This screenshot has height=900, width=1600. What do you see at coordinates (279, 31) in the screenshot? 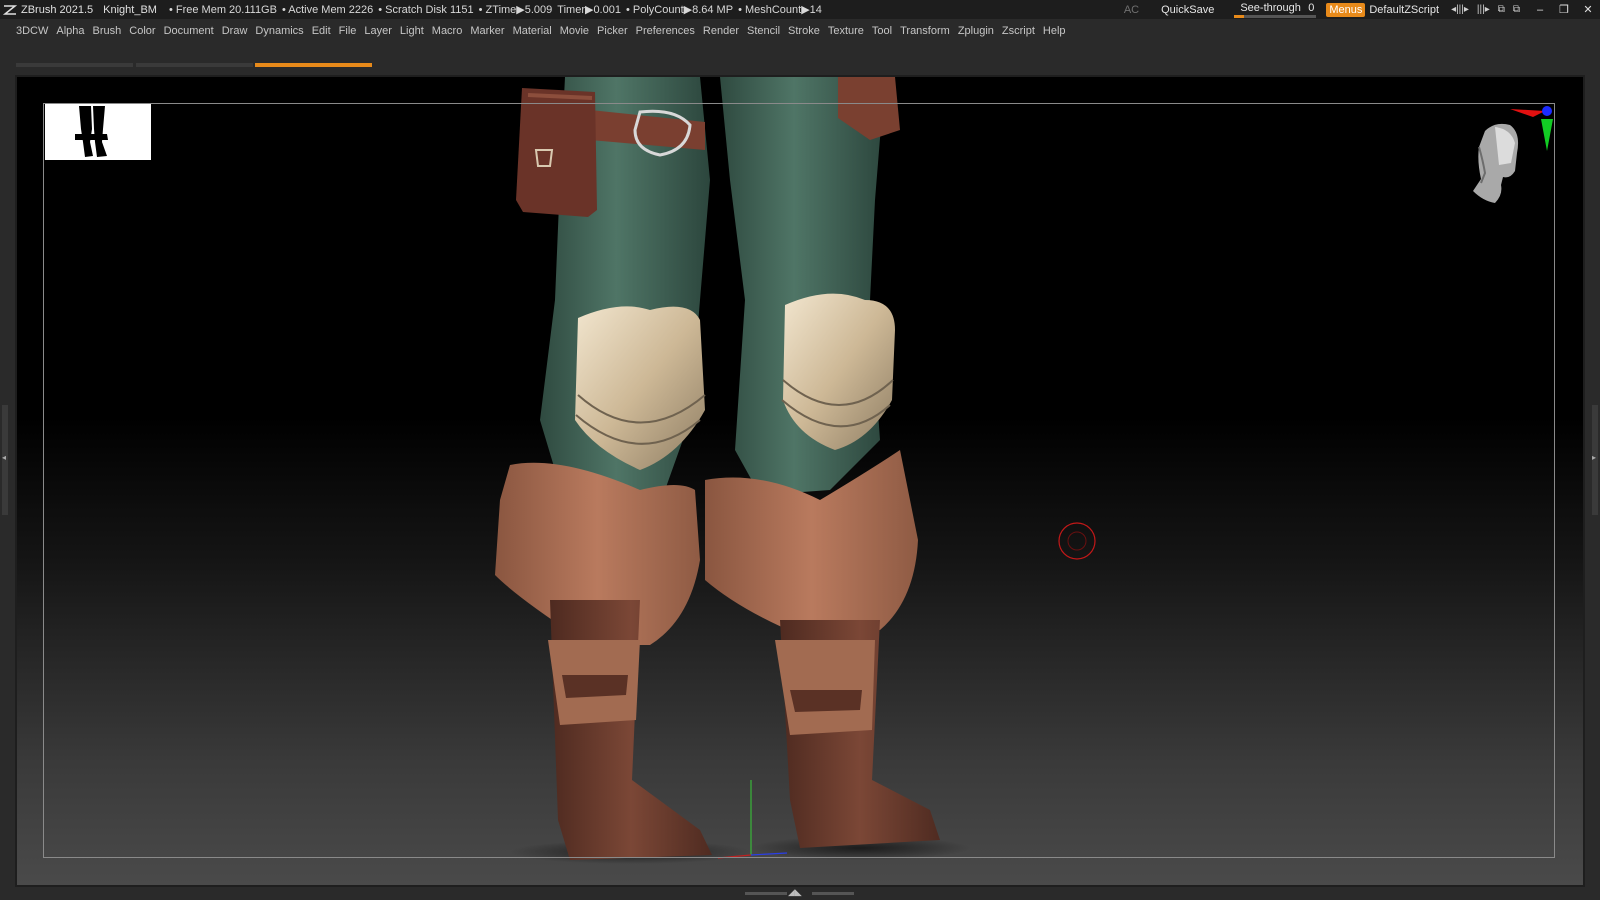
I see `menu-dynamics: Dynamics` at bounding box center [279, 31].